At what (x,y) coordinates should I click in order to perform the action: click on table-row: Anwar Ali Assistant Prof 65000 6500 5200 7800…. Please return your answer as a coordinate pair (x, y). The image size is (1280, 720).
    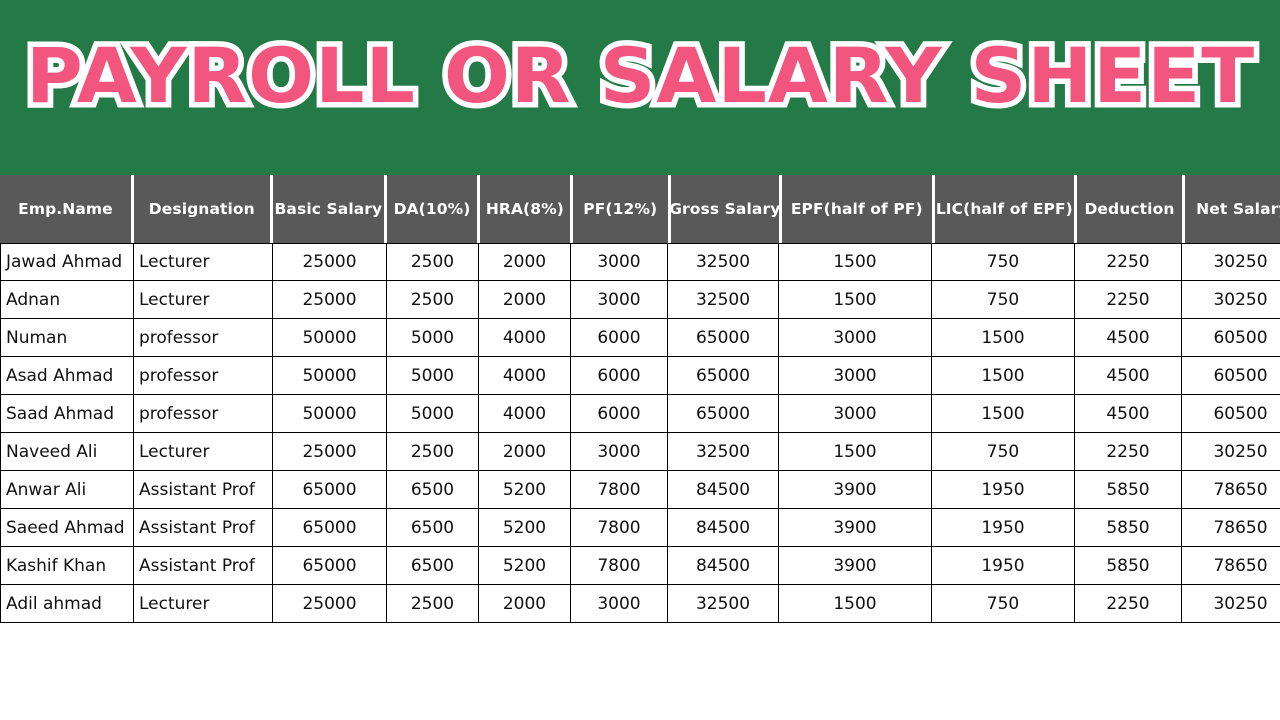
    Looking at the image, I should click on (640, 490).